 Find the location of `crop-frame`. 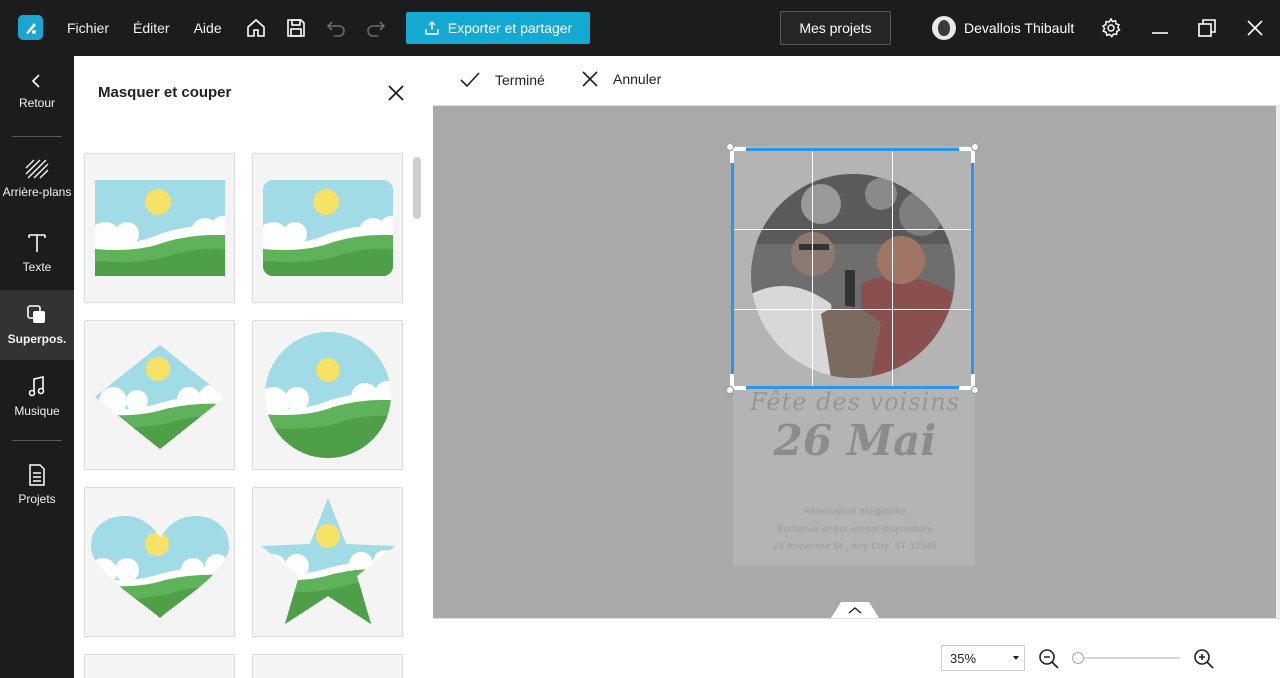

crop-frame is located at coordinates (852, 268).